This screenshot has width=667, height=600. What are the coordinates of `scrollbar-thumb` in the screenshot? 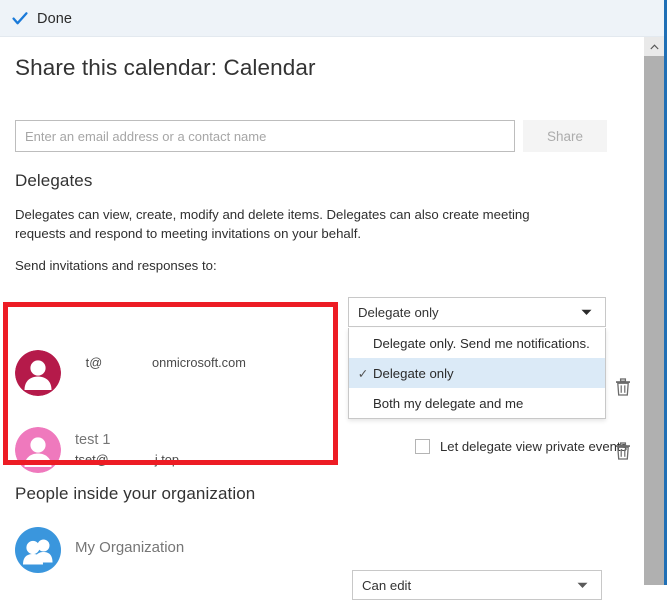 It's located at (654, 320).